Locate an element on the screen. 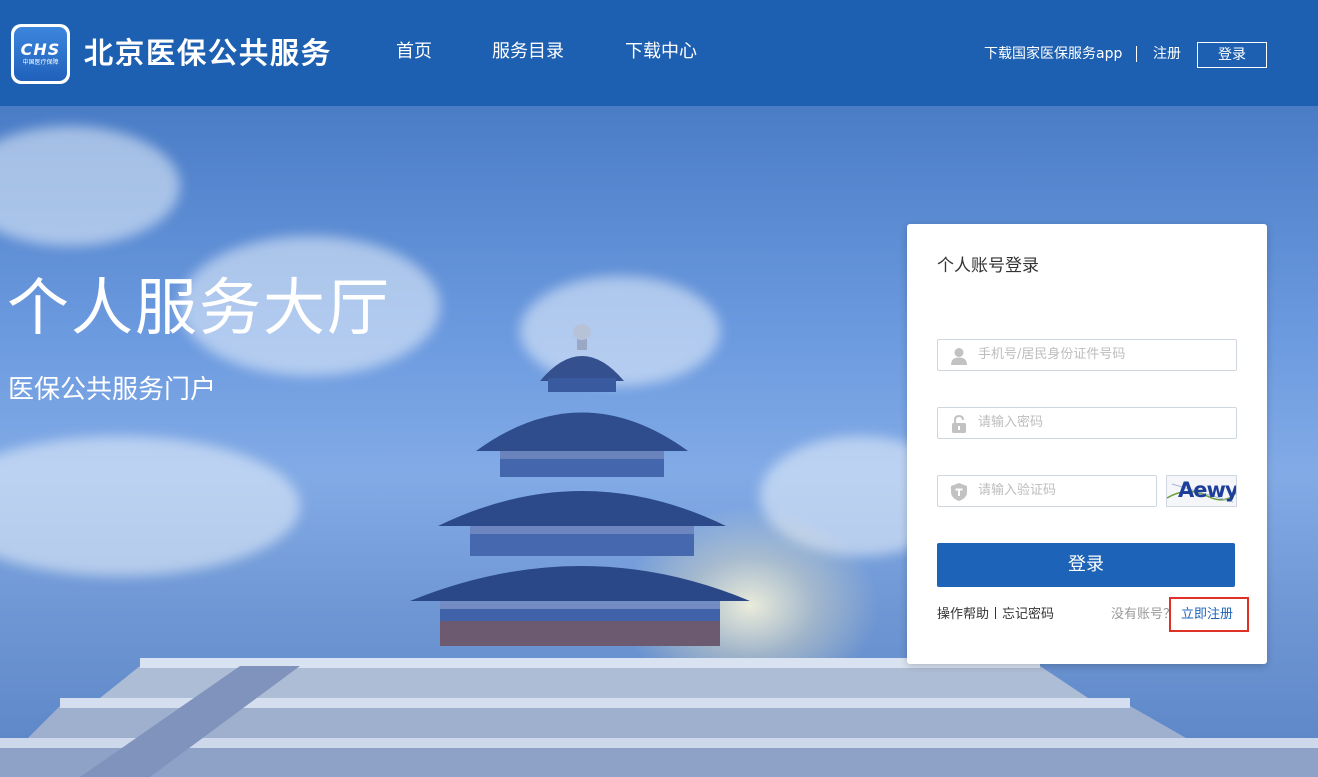 Image resolution: width=1318 pixels, height=777 pixels. logo-inner: CHS 中国医疗保障 is located at coordinates (40, 54).